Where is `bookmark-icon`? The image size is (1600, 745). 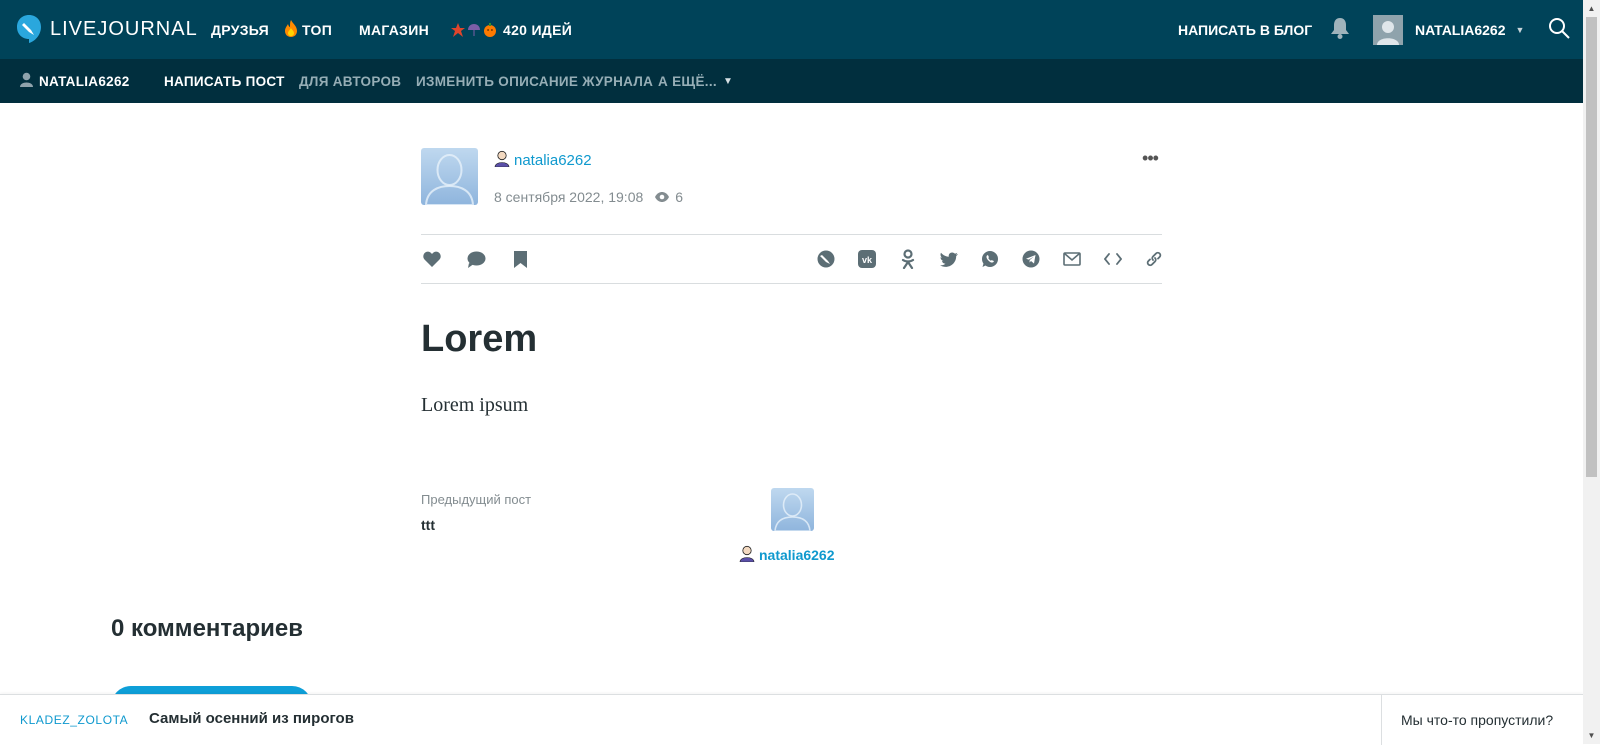 bookmark-icon is located at coordinates (520, 259).